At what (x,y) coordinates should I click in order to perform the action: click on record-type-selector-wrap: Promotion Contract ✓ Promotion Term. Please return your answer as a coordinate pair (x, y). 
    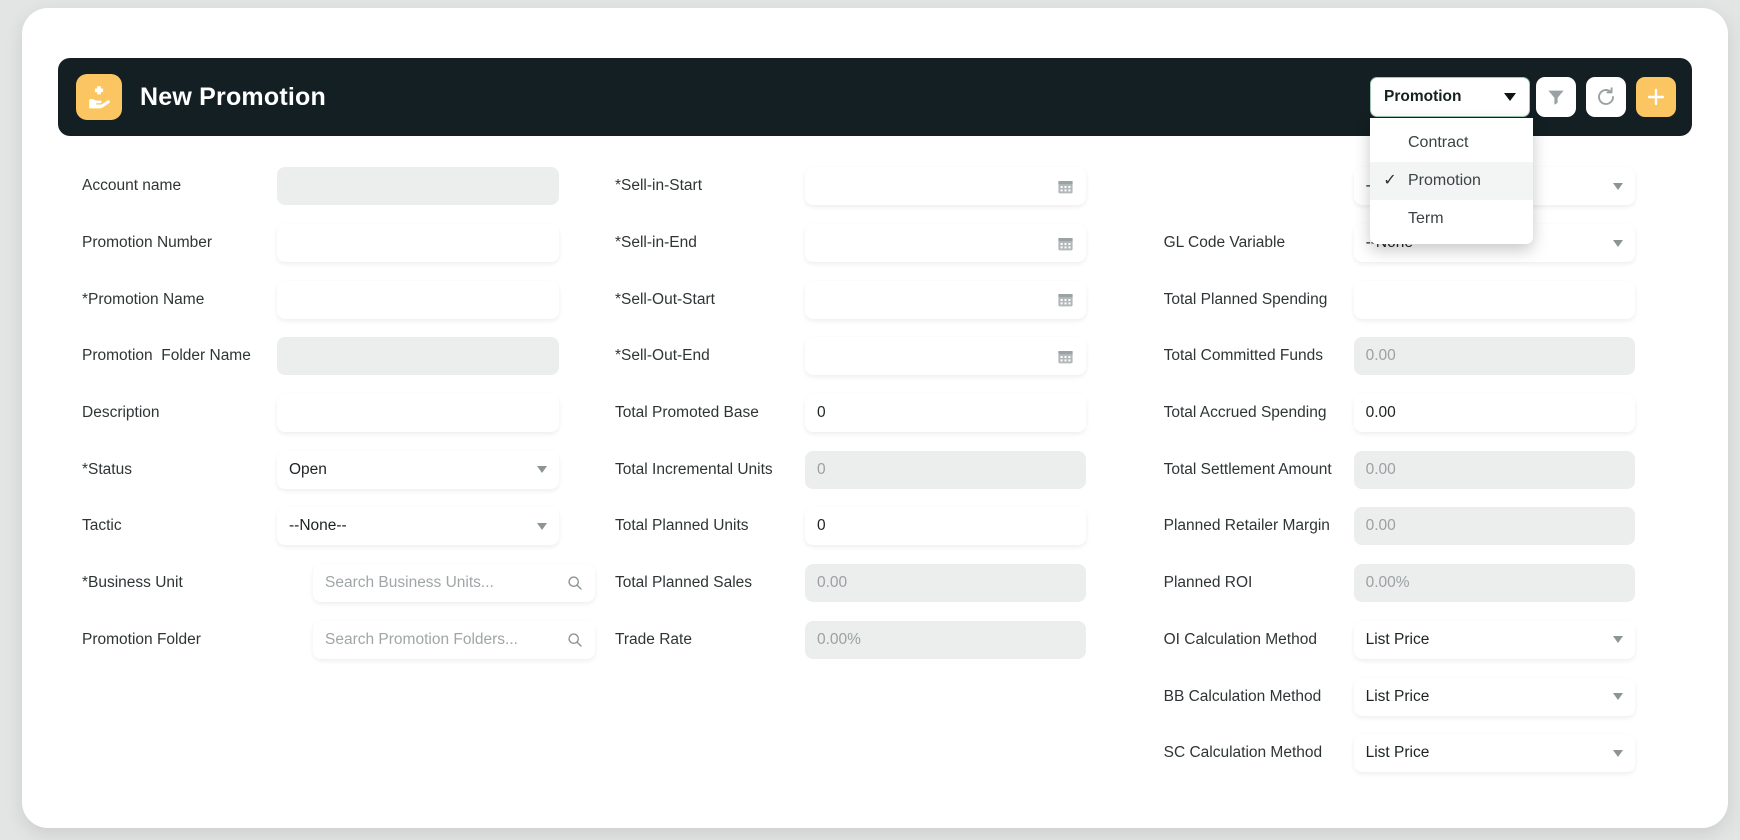
    Looking at the image, I should click on (1451, 160).